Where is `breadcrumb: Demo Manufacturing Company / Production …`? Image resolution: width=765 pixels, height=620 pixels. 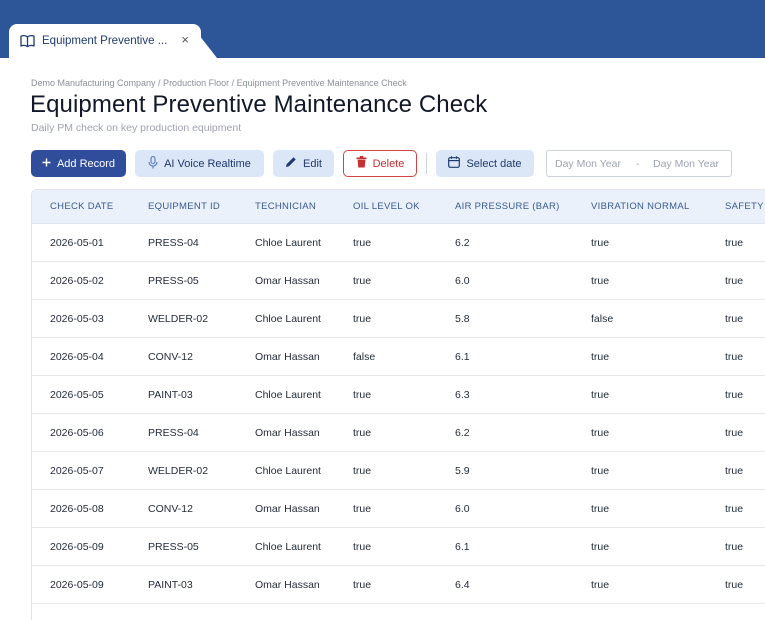 breadcrumb: Demo Manufacturing Company / Production … is located at coordinates (219, 83).